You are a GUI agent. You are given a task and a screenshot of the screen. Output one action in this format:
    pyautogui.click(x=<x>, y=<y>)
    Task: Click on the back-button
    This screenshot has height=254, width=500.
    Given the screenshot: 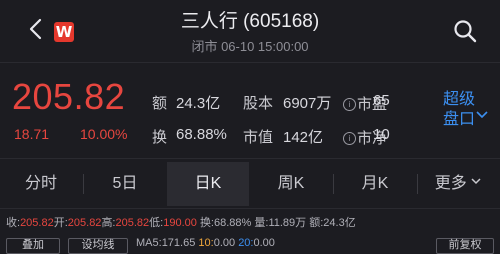 What is the action you would take?
    pyautogui.click(x=37, y=29)
    